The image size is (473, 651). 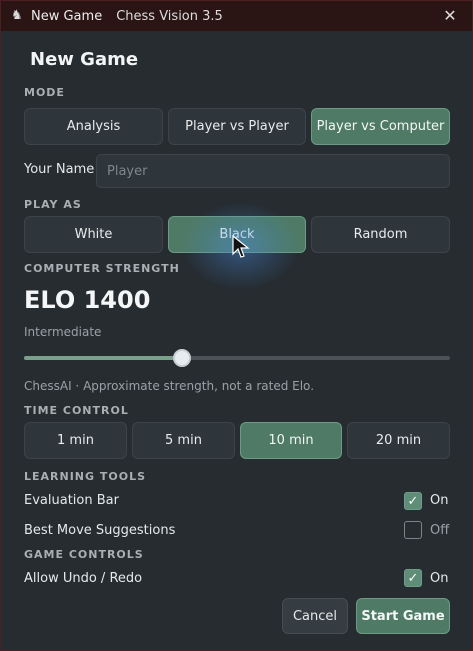 I want to click on title-bar: ♞ New Game Chess Vision 3.5 ✕, so click(x=236, y=16).